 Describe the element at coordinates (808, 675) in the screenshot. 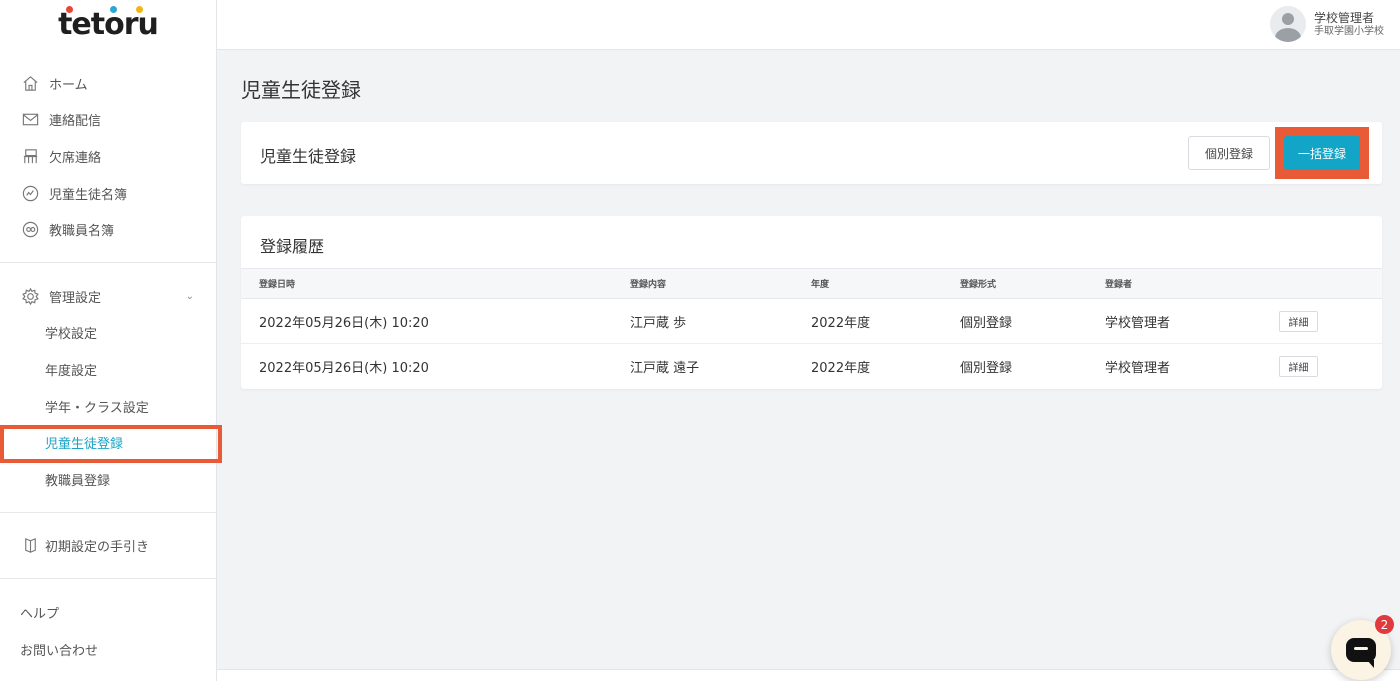

I see `footer-bar` at that location.